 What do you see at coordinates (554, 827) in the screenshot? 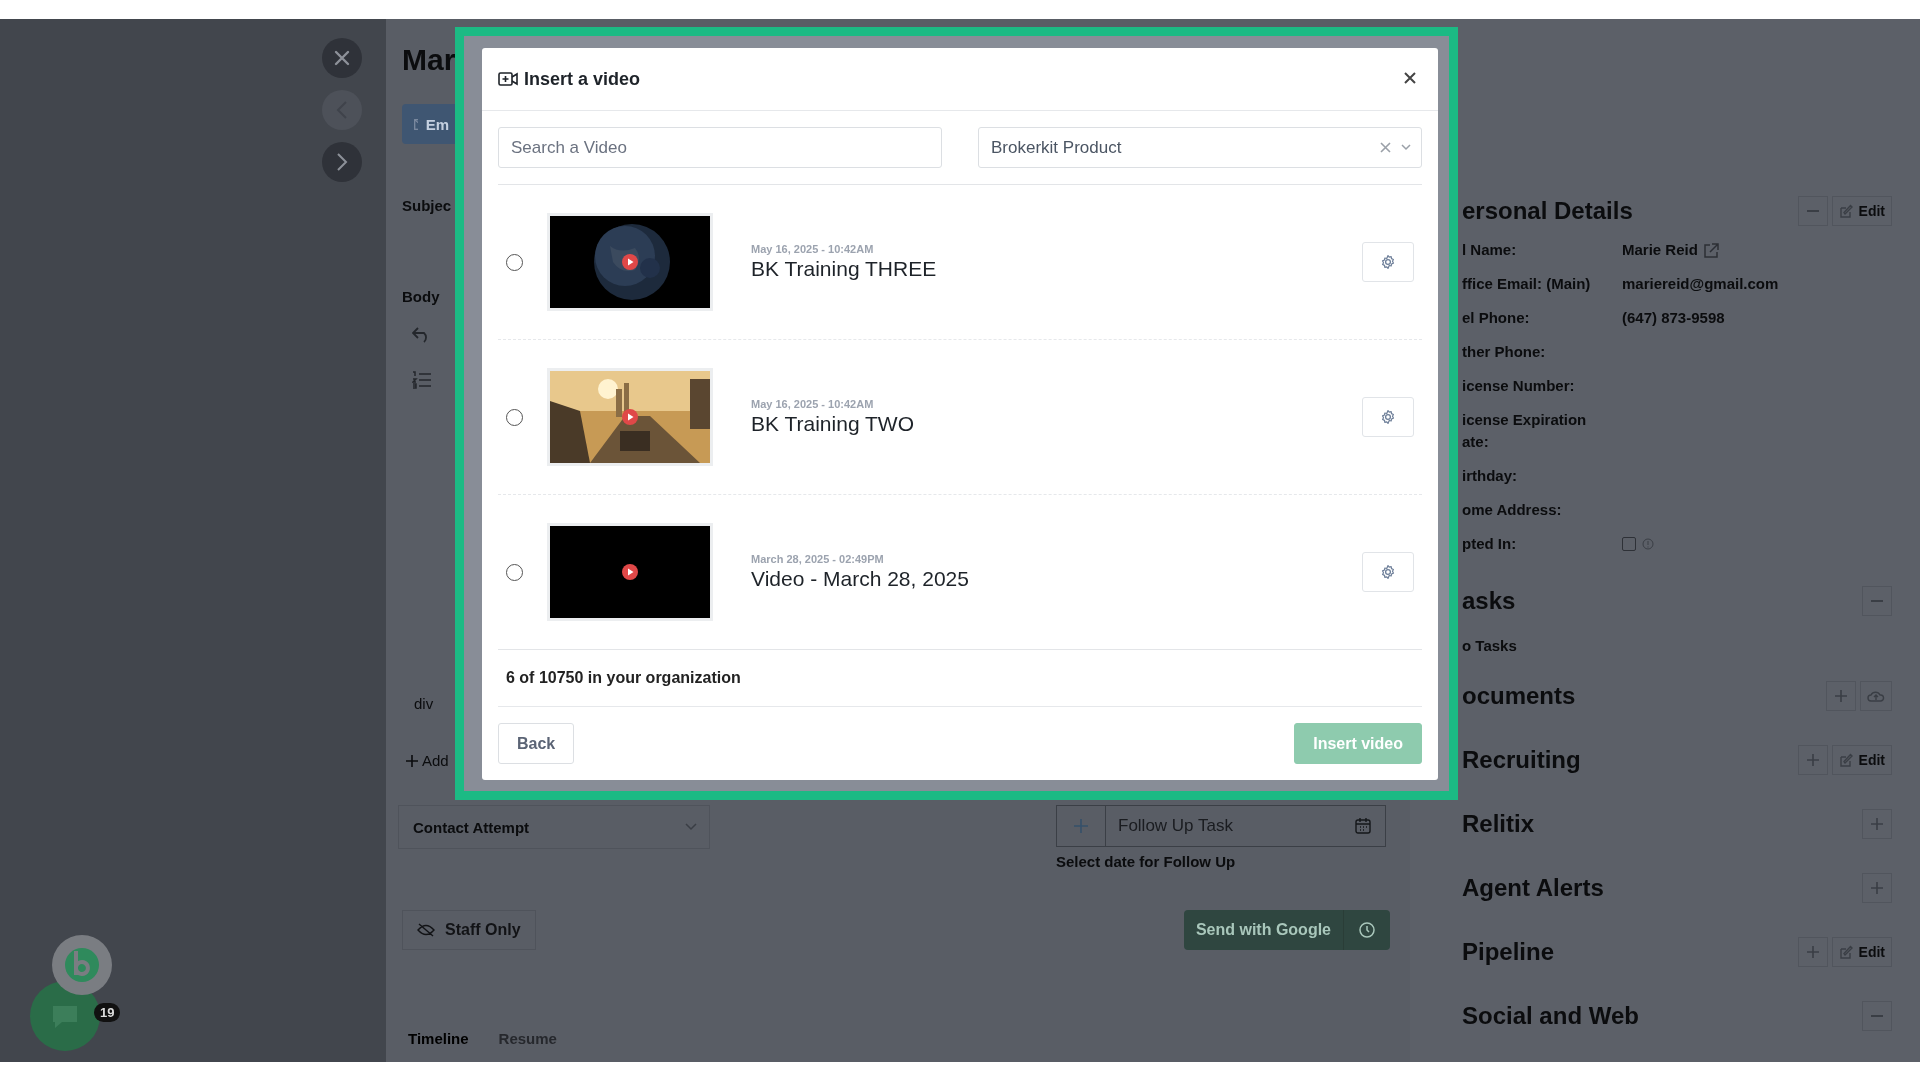
I see `contact-type-select: Contact Attempt` at bounding box center [554, 827].